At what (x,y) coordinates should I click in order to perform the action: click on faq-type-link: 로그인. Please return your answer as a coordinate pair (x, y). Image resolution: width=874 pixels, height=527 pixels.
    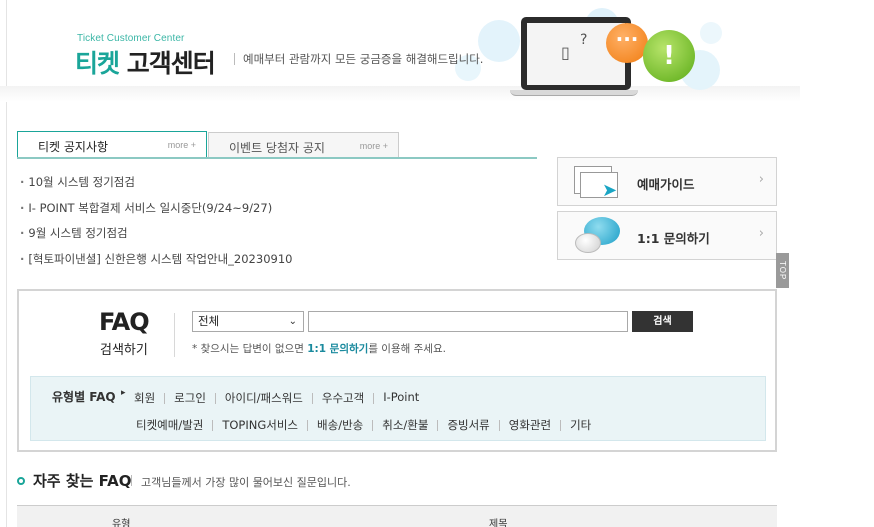
    Looking at the image, I should click on (190, 398).